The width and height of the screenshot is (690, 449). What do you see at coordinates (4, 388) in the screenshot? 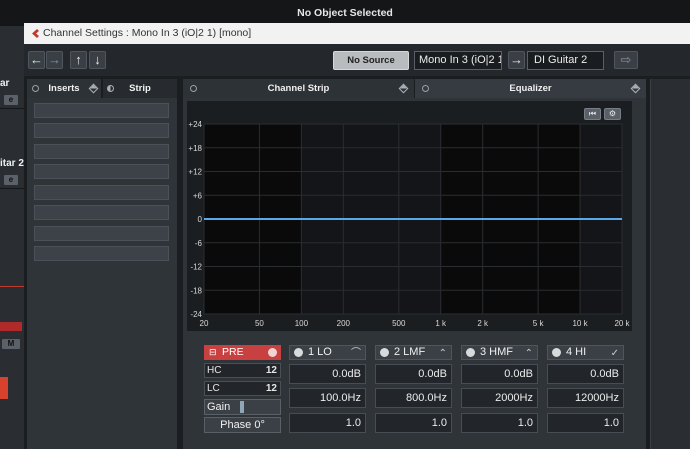
I see `meter-clip-indicator` at bounding box center [4, 388].